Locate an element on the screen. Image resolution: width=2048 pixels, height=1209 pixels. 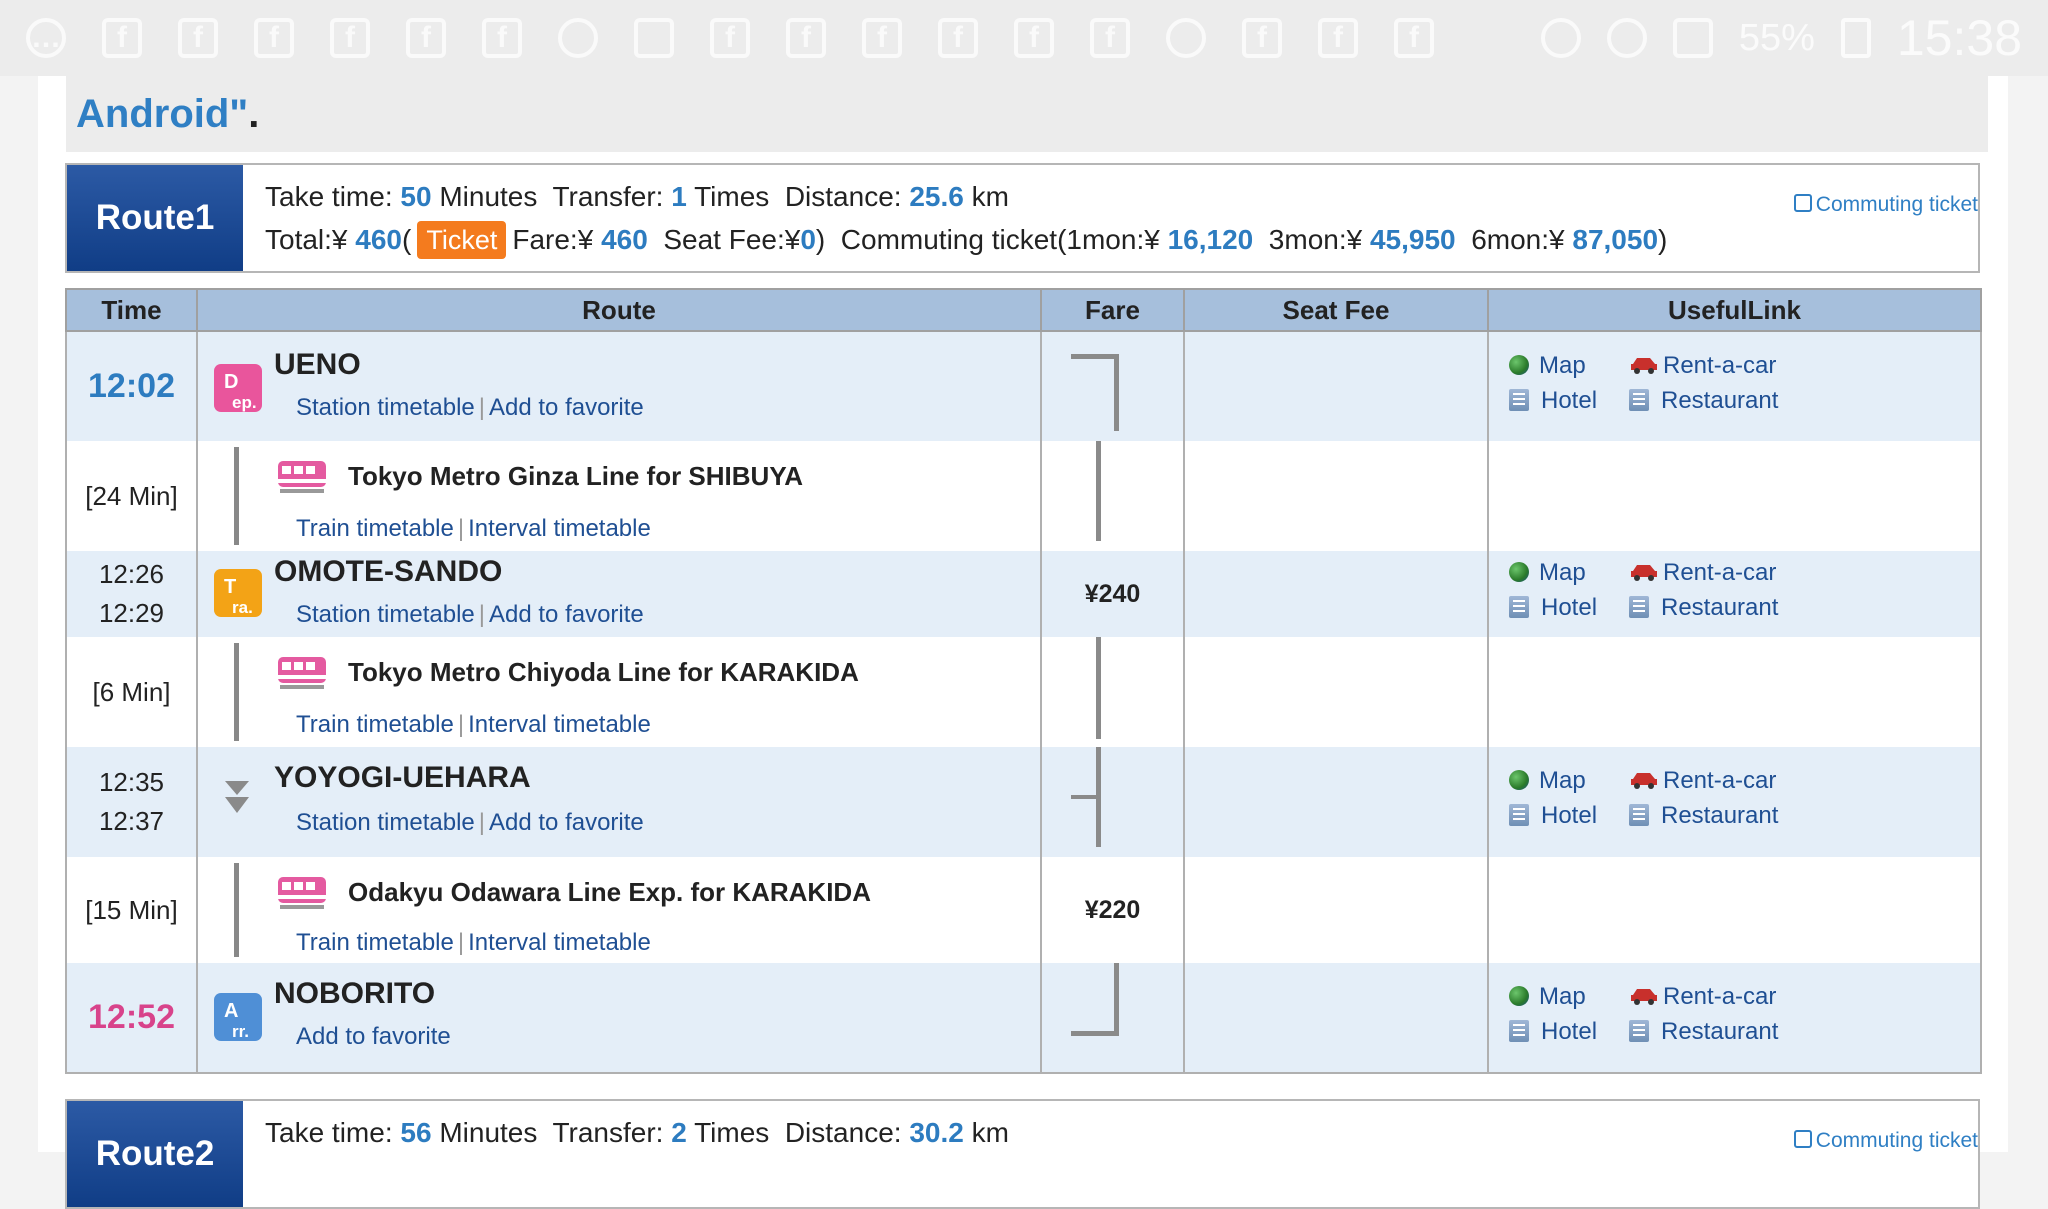
useful-links-cell is located at coordinates (1734, 910).